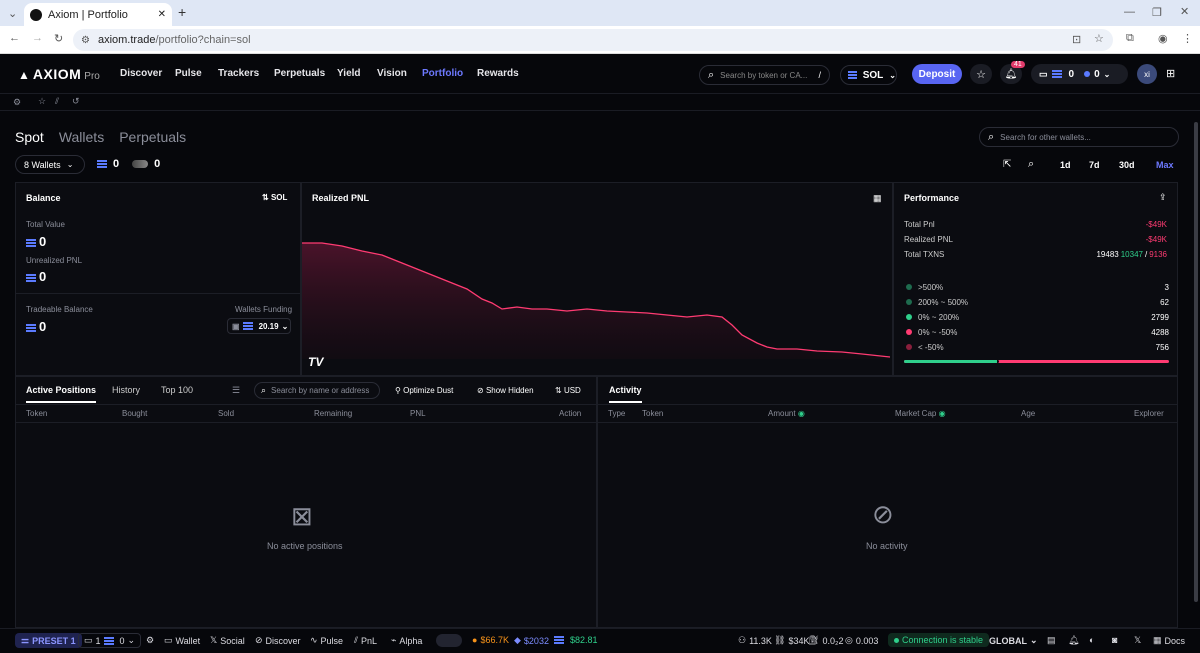  I want to click on close-window-icon: ✕, so click(1184, 11).